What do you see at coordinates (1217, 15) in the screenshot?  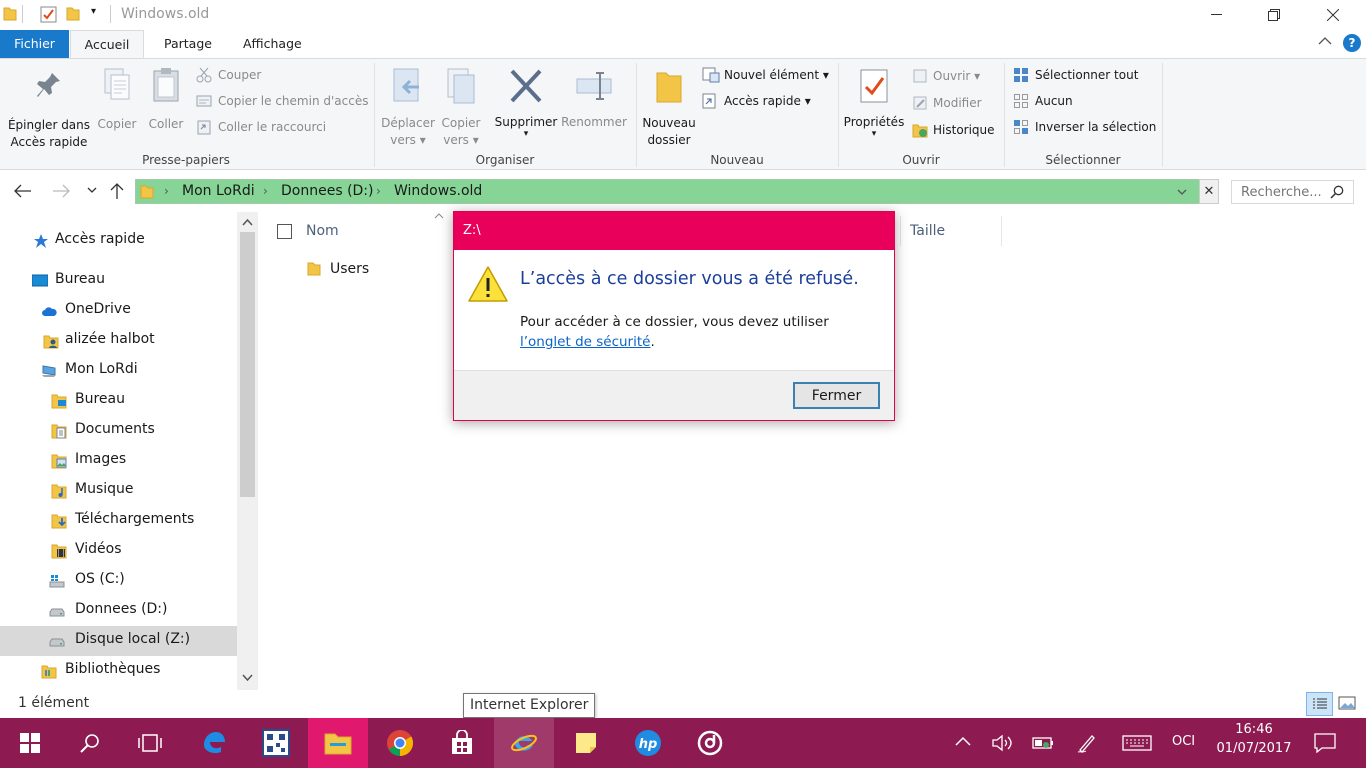 I see `minimize-button` at bounding box center [1217, 15].